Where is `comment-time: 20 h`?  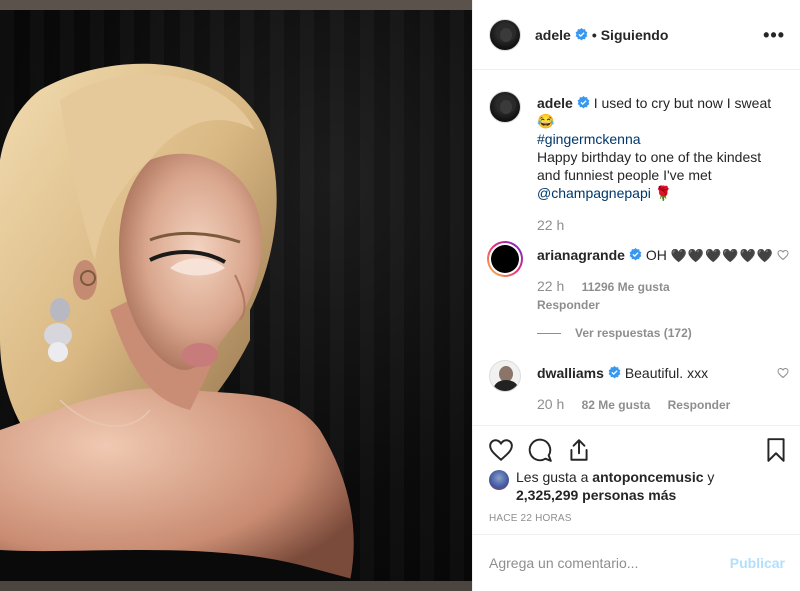 comment-time: 20 h is located at coordinates (550, 404).